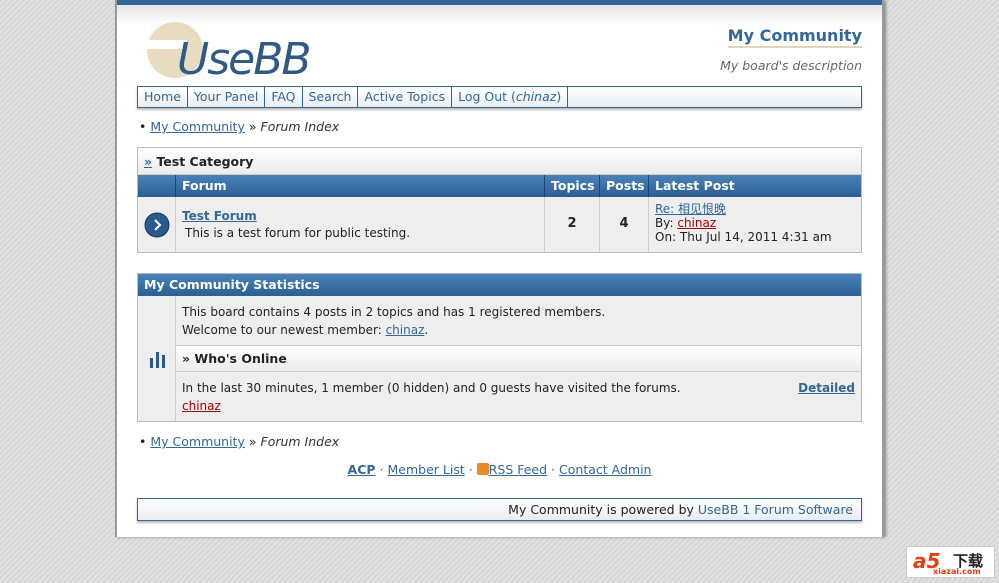  I want to click on watermark: a5 下载 xiazai.com, so click(950, 562).